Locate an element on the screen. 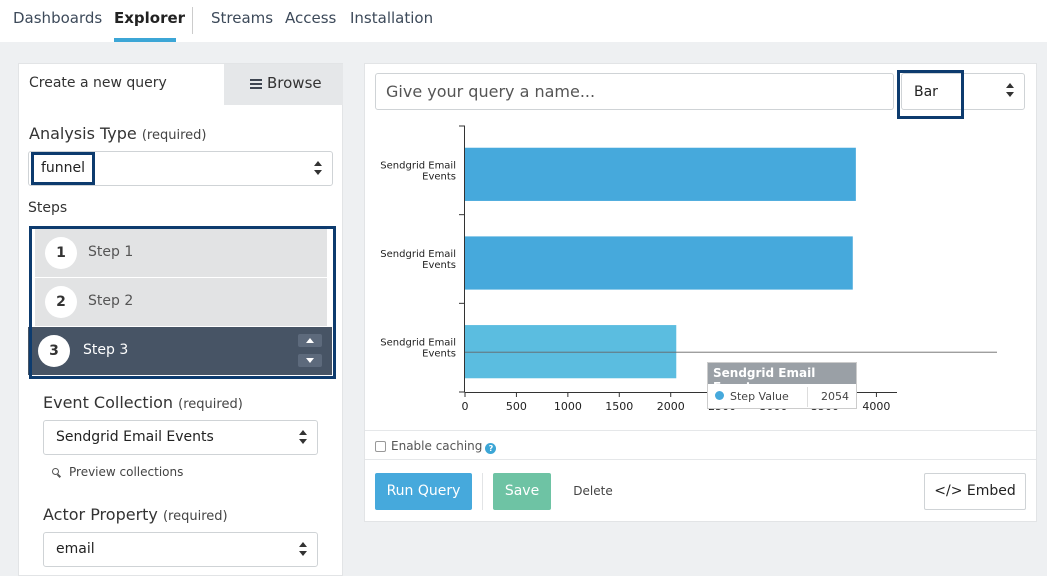 The width and height of the screenshot is (1047, 576). tab-browse-label: Browse is located at coordinates (294, 83).